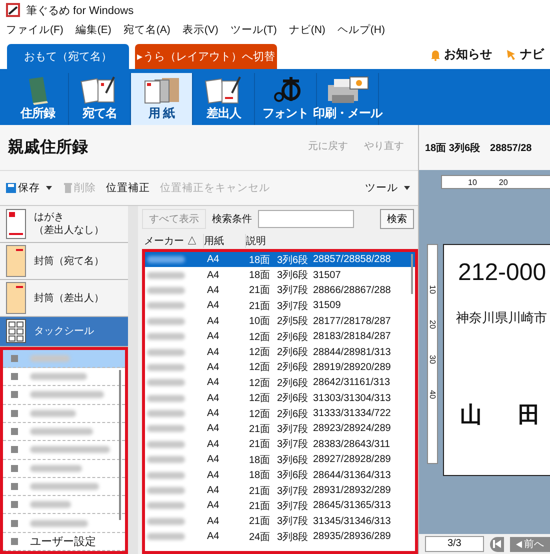  I want to click on menu-item: ナビ(N), so click(307, 30).